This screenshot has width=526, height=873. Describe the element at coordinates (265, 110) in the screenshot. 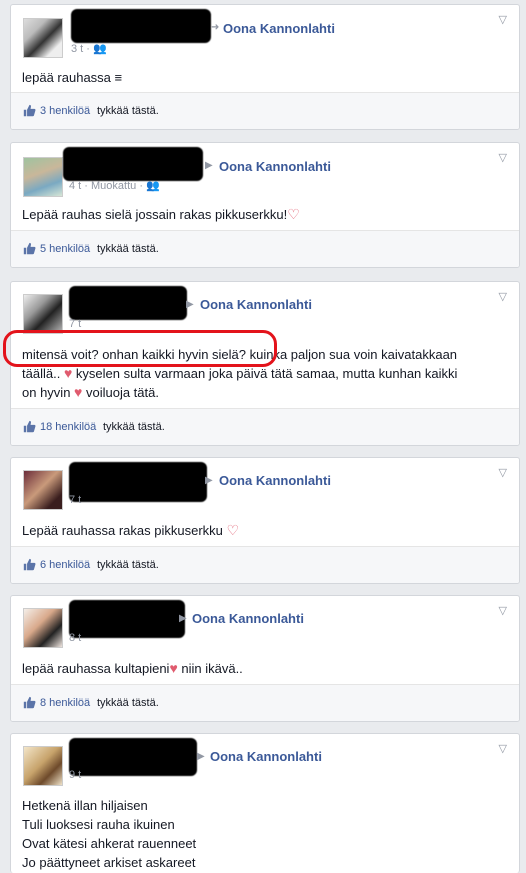

I see `likes-bar: 3 henkilöä tykkää tästä.` at that location.